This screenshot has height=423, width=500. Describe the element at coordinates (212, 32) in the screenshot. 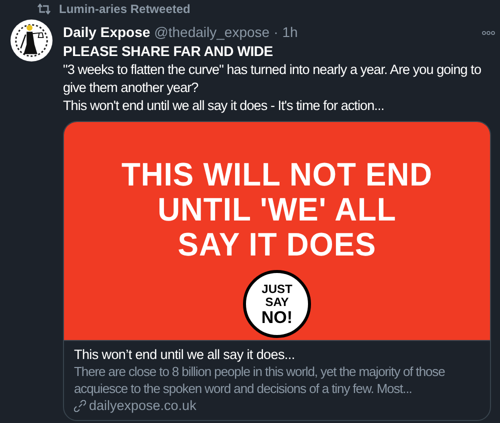

I see `author-handle: @thedaily_expose` at that location.